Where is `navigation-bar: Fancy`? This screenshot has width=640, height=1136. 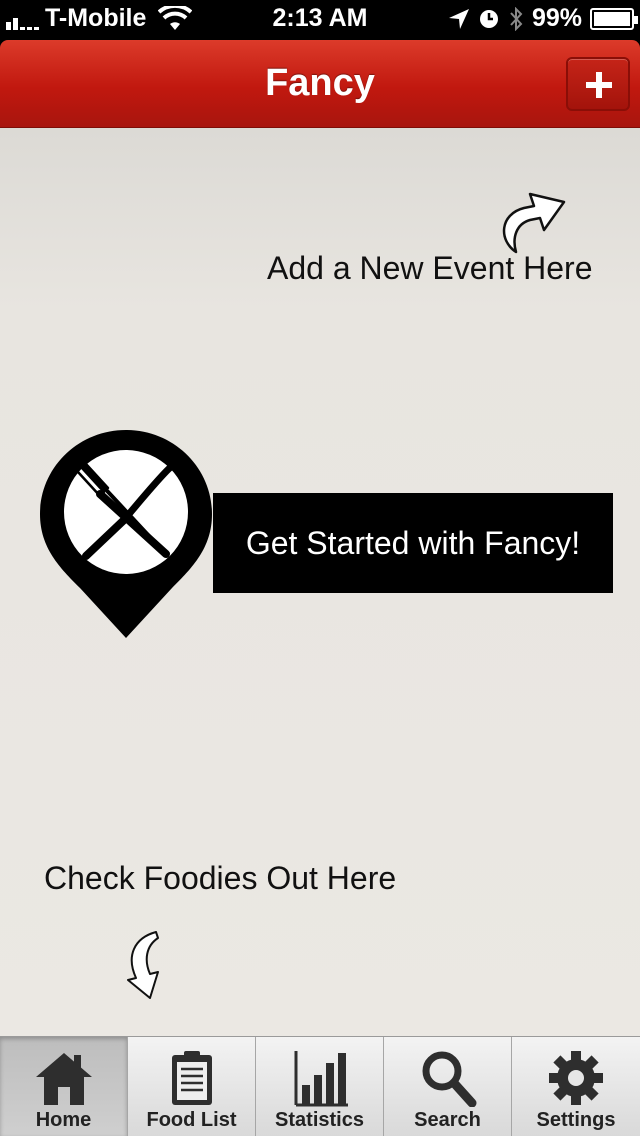
navigation-bar: Fancy is located at coordinates (320, 84).